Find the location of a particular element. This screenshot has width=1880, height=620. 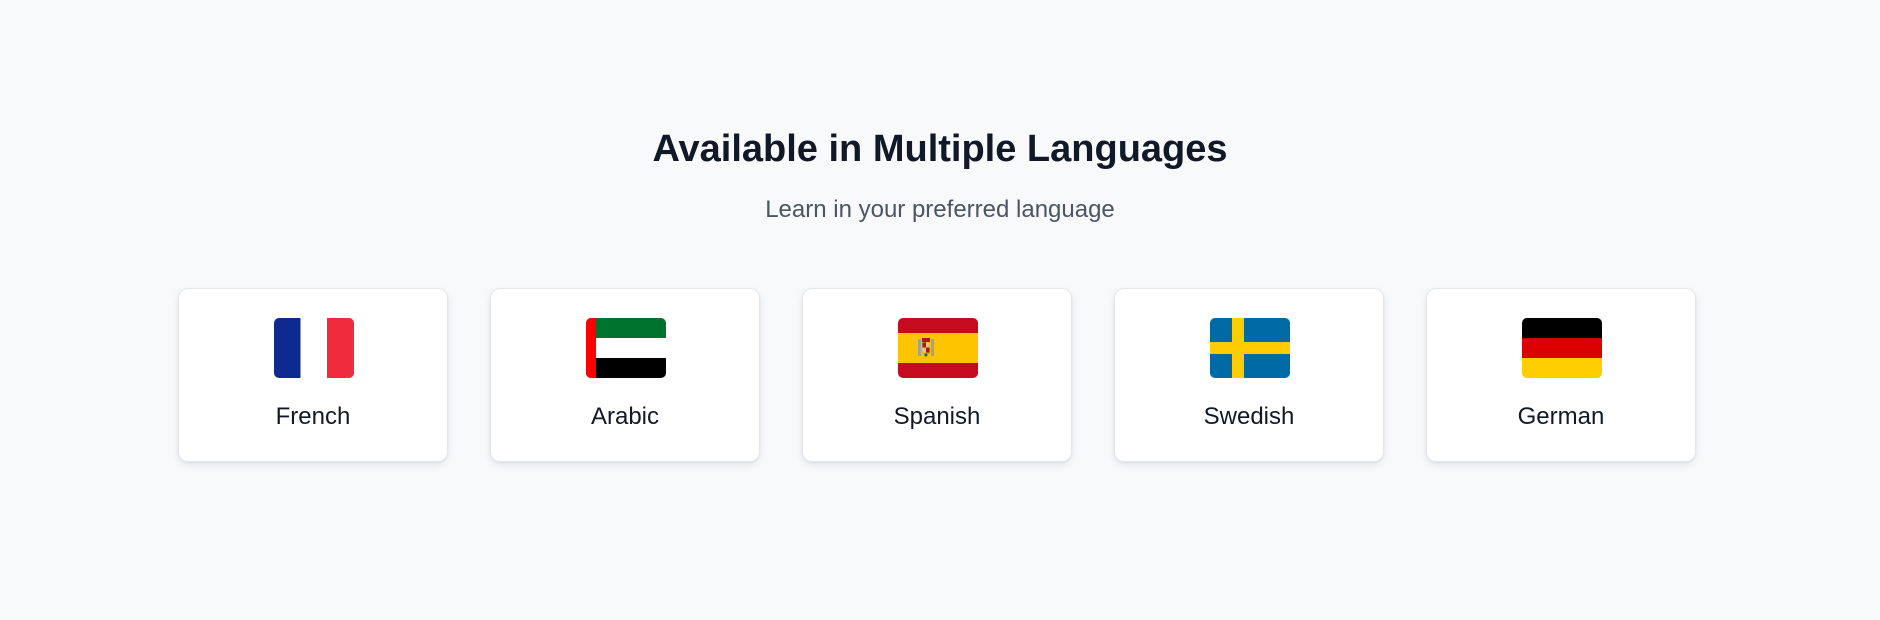

language-card-spanish: Spanish is located at coordinates (937, 375).